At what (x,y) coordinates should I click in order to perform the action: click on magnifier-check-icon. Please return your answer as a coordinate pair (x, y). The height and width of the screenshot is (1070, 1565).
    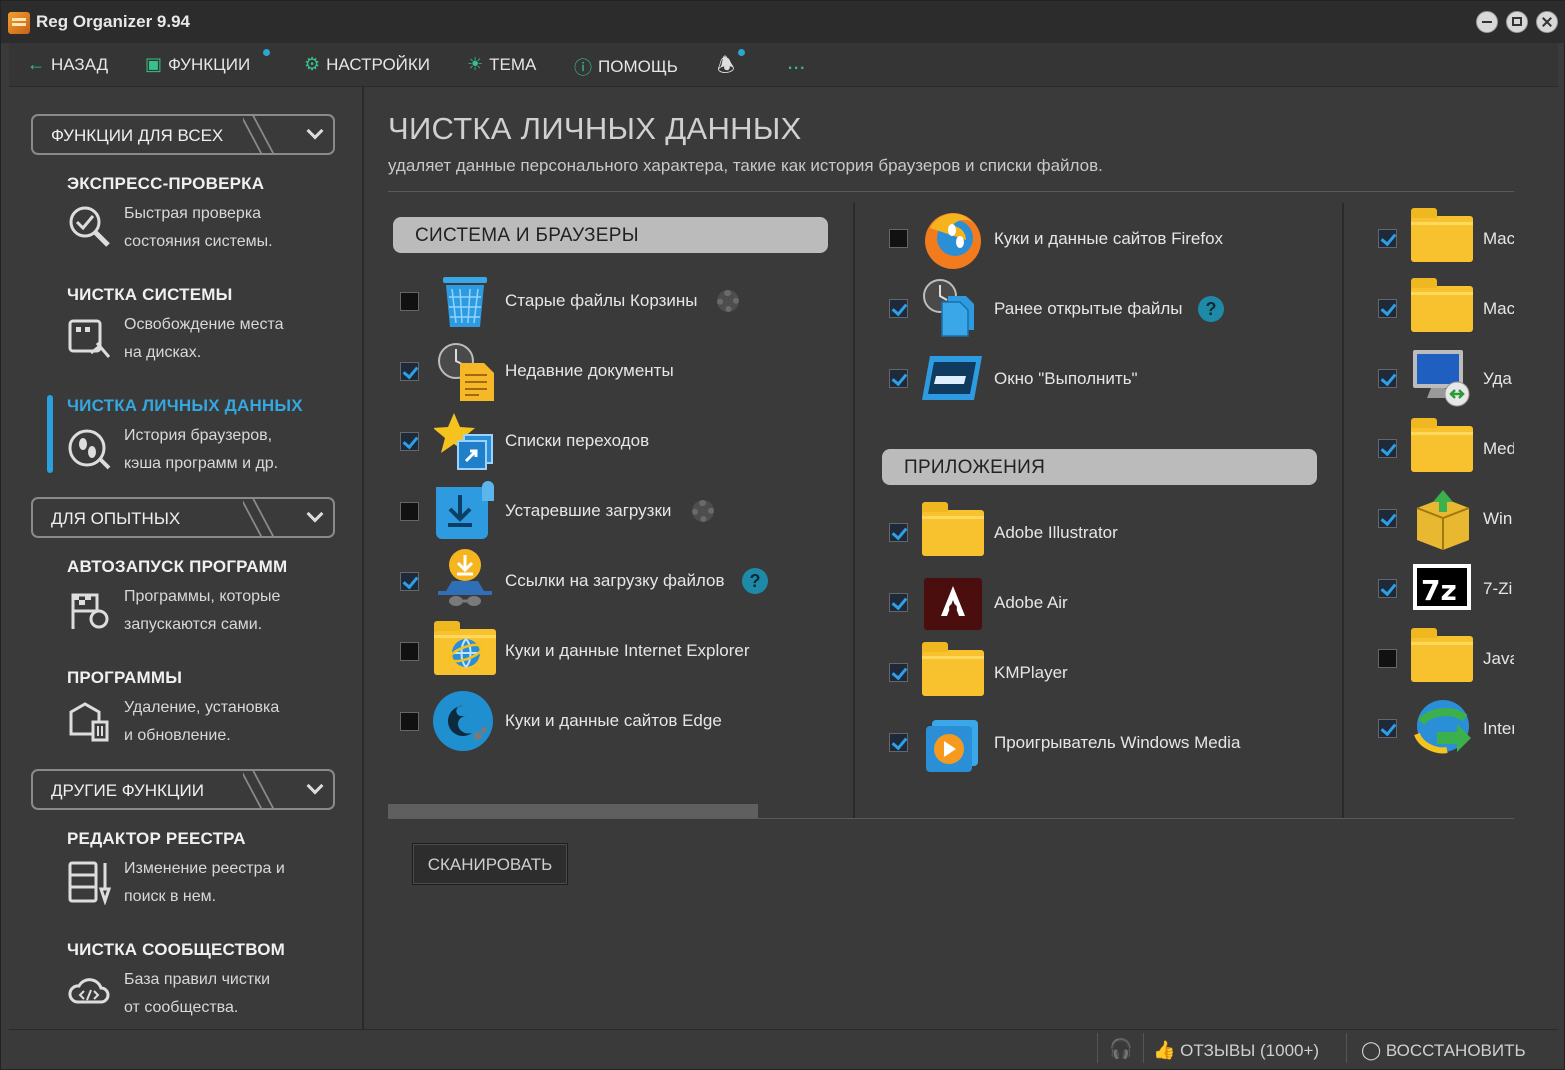
    Looking at the image, I should click on (89, 226).